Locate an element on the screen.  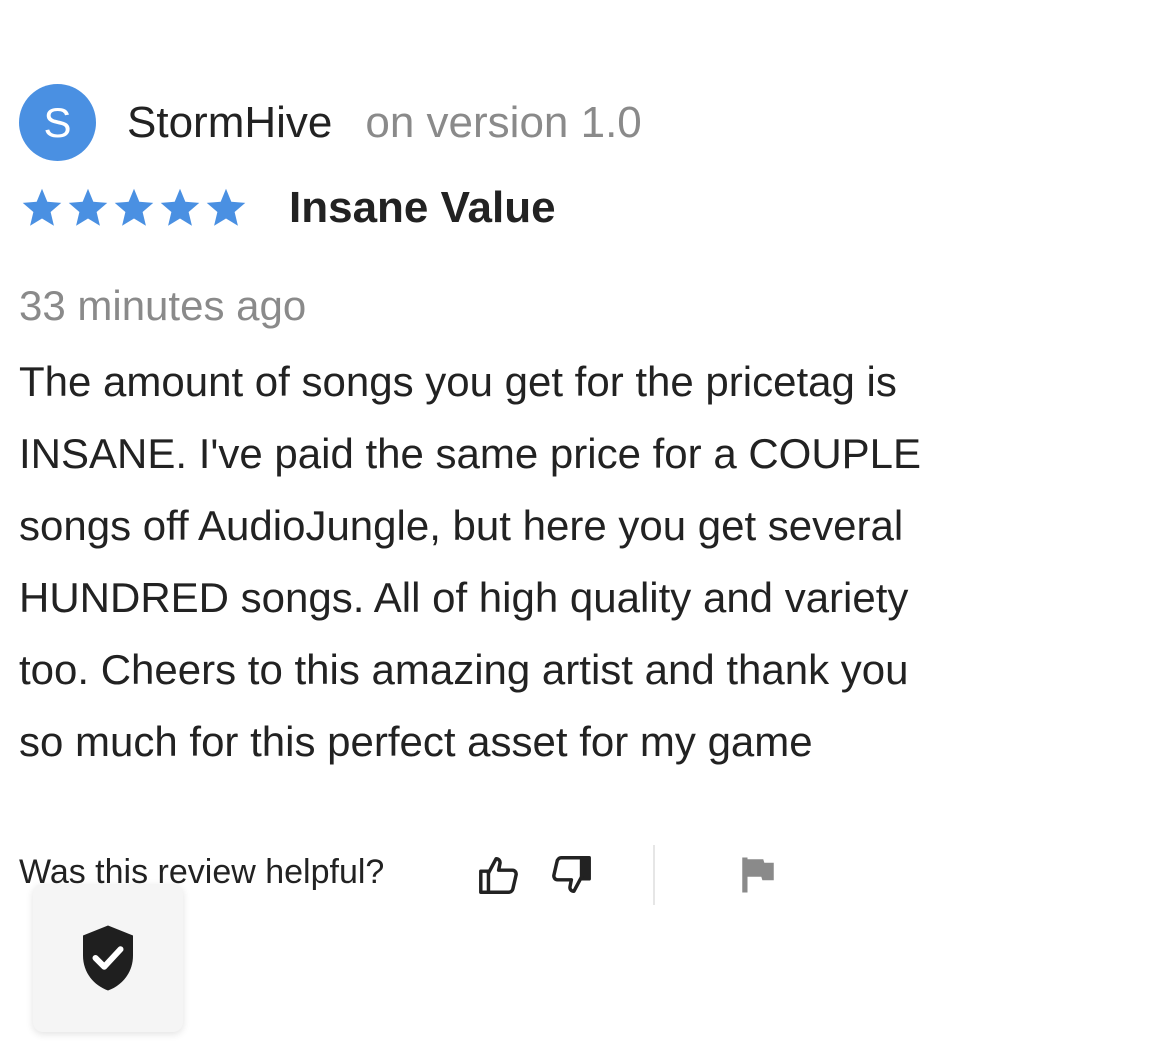
review-header: S StormHive on version 1.0 is located at coordinates (330, 122).